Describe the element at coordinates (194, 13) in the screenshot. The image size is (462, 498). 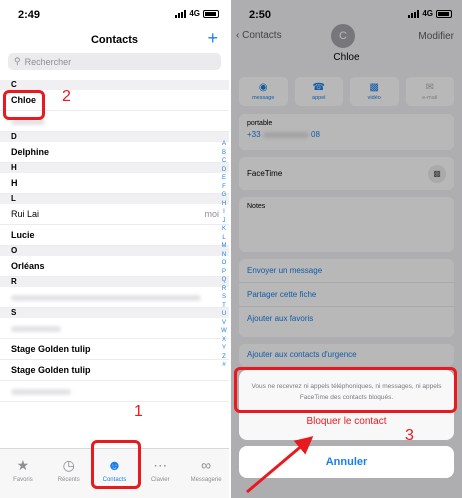
I see `network-label: 4G` at that location.